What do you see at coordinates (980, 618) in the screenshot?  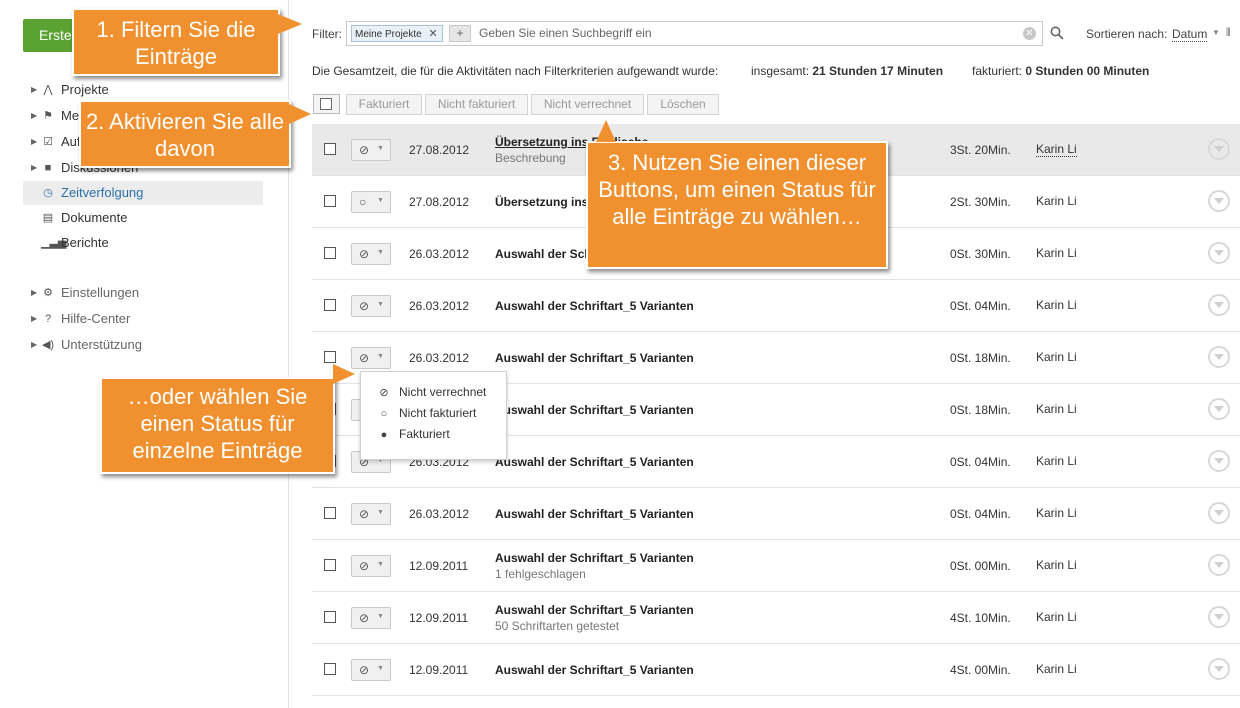 I see `entry-duration: 4St. 10Min.` at bounding box center [980, 618].